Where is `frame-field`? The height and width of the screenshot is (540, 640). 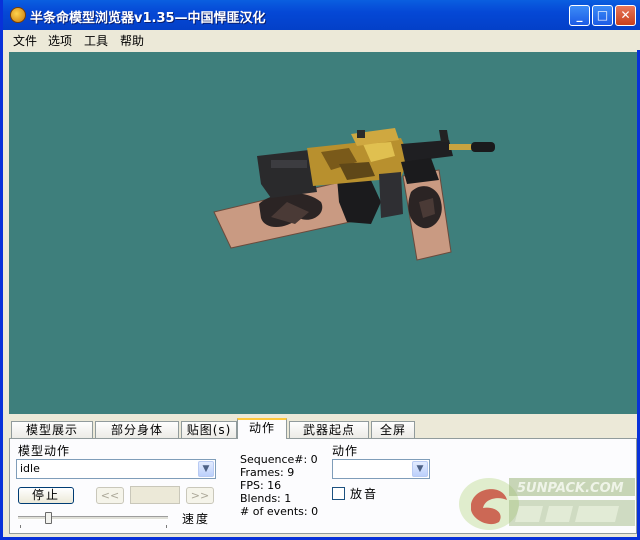 frame-field is located at coordinates (155, 495).